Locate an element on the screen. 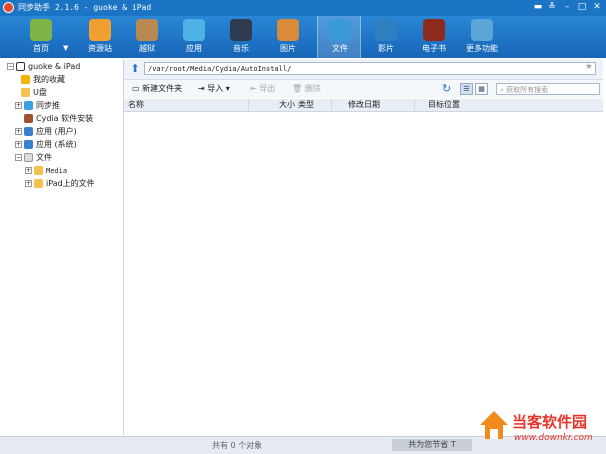 This screenshot has width=606, height=454. column-target: 目标位置 is located at coordinates (444, 105).